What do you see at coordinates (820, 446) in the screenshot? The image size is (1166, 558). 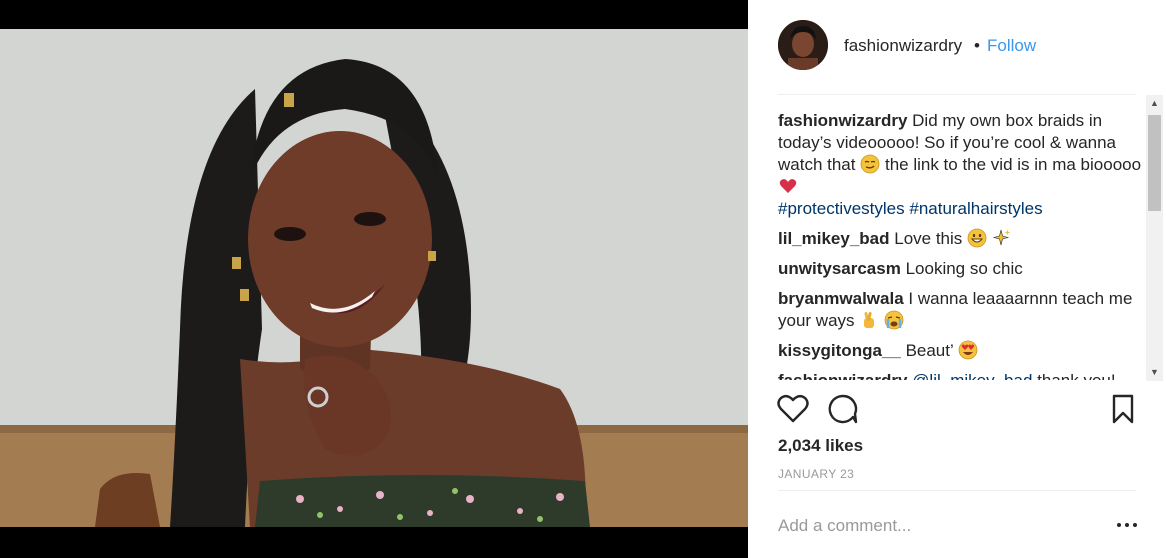 I see `likes-count: 2,034 likes` at bounding box center [820, 446].